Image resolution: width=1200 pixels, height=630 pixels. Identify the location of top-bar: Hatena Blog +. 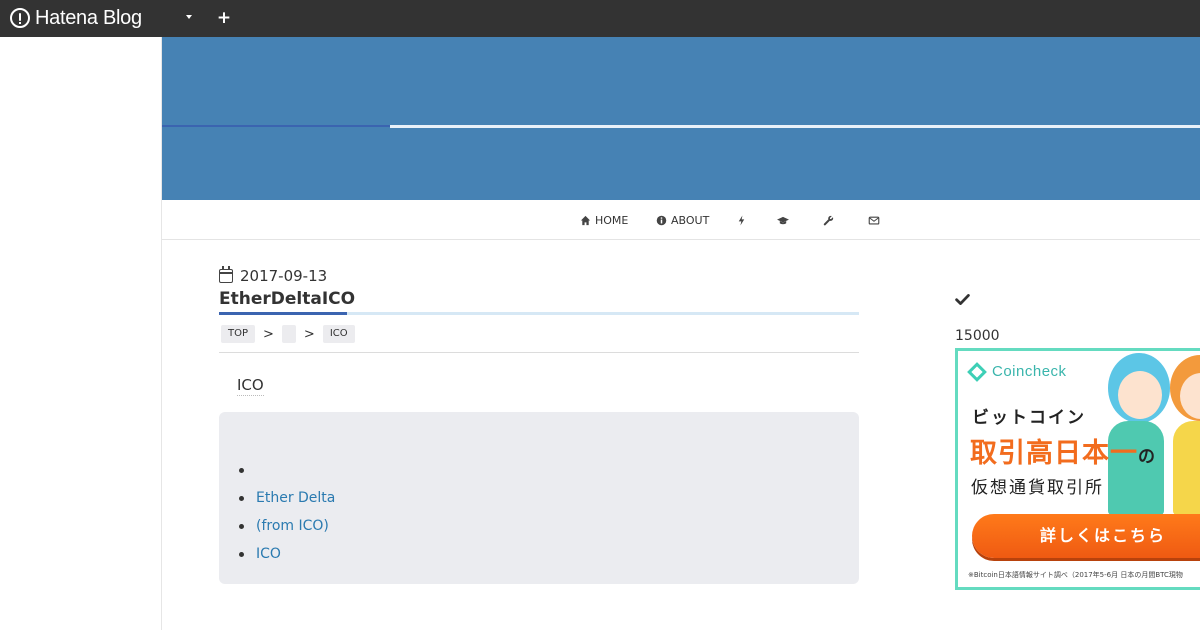
(600, 18).